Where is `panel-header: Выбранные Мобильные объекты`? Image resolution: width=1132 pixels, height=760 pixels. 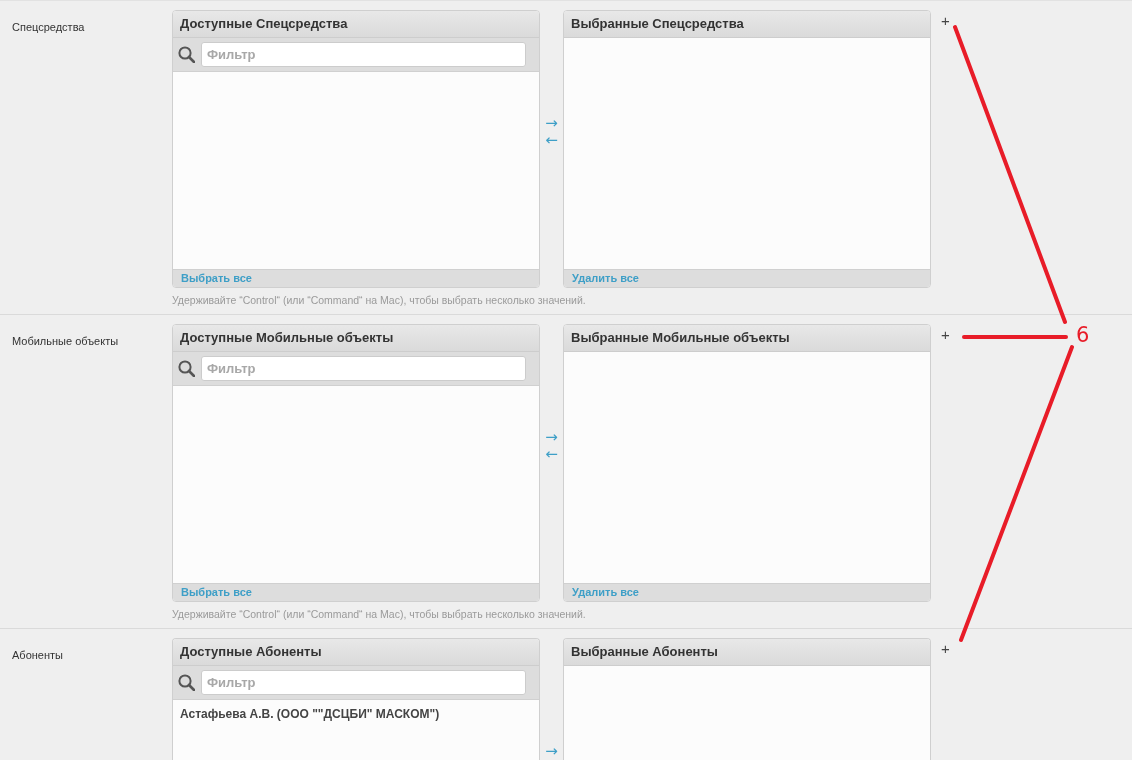
panel-header: Выбранные Мобильные объекты is located at coordinates (747, 338).